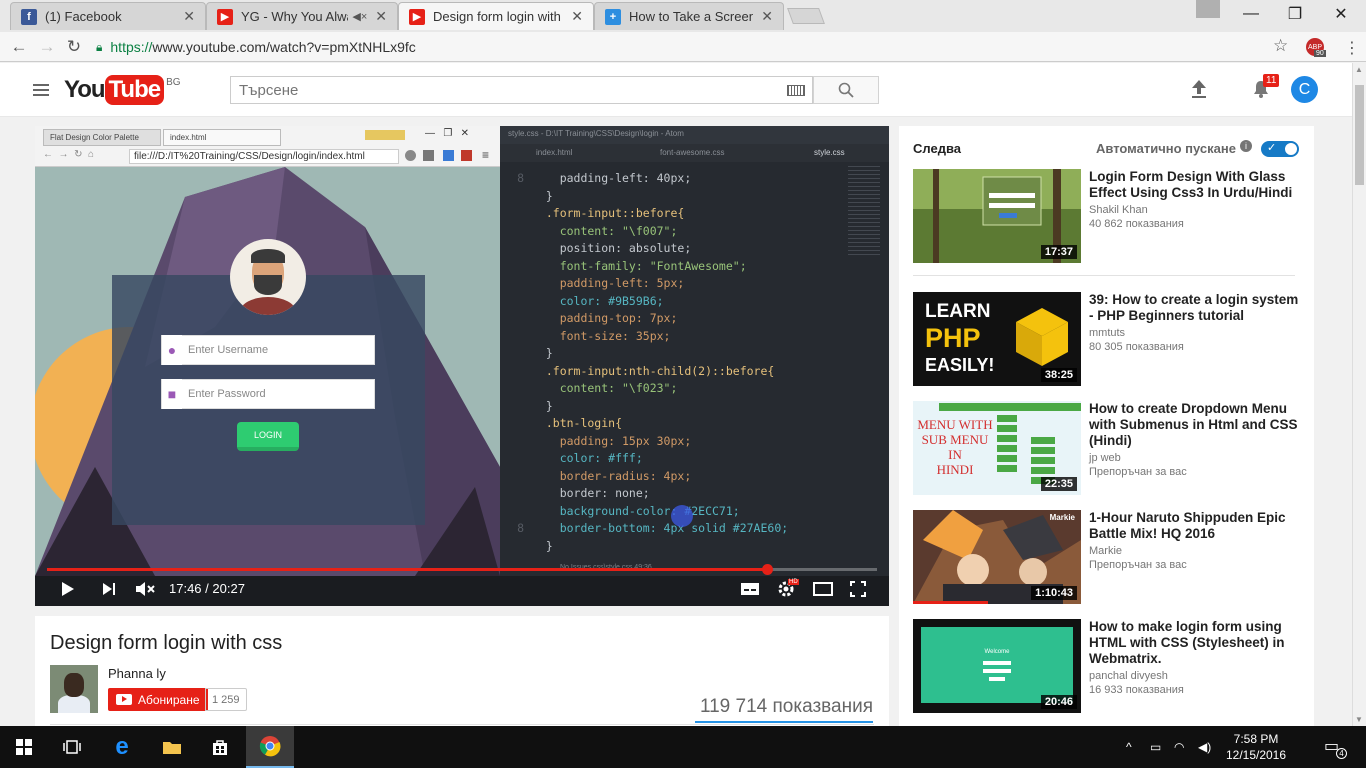 The image size is (1366, 768). Describe the element at coordinates (960, 365) in the screenshot. I see `thumbnail-text: EASILY!` at that location.